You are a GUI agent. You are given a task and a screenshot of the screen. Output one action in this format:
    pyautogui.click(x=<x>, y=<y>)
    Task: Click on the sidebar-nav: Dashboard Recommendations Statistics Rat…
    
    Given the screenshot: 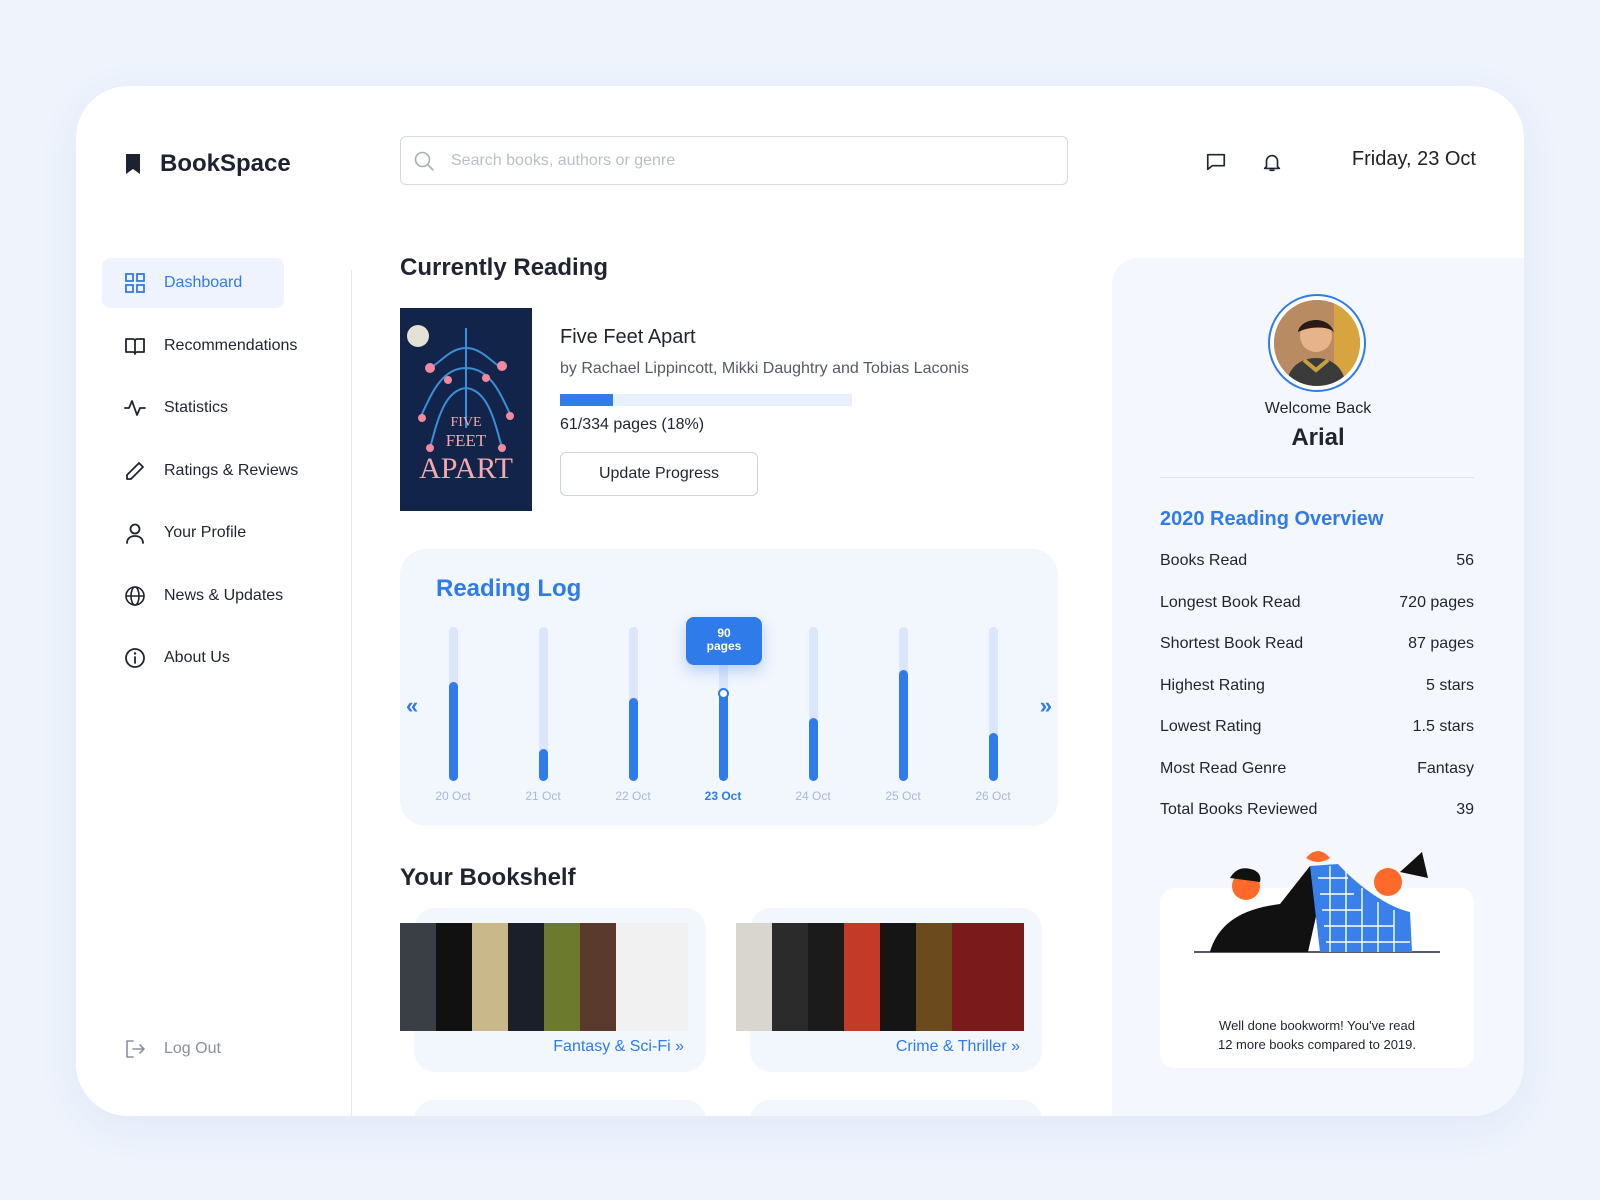 What is the action you would take?
    pyautogui.click(x=212, y=477)
    